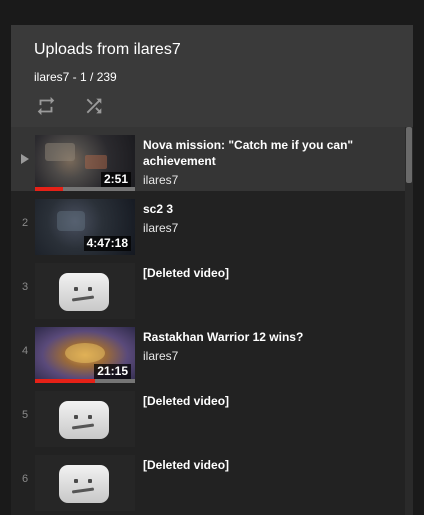 Image resolution: width=424 pixels, height=515 pixels. What do you see at coordinates (409, 155) in the screenshot?
I see `scrollbar-thumb` at bounding box center [409, 155].